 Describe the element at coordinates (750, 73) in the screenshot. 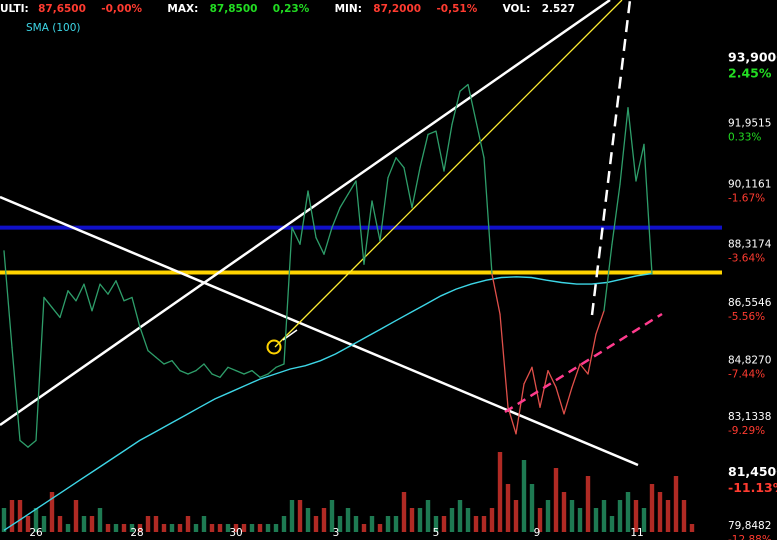

I see `y-tick-percent: 2.45%` at that location.